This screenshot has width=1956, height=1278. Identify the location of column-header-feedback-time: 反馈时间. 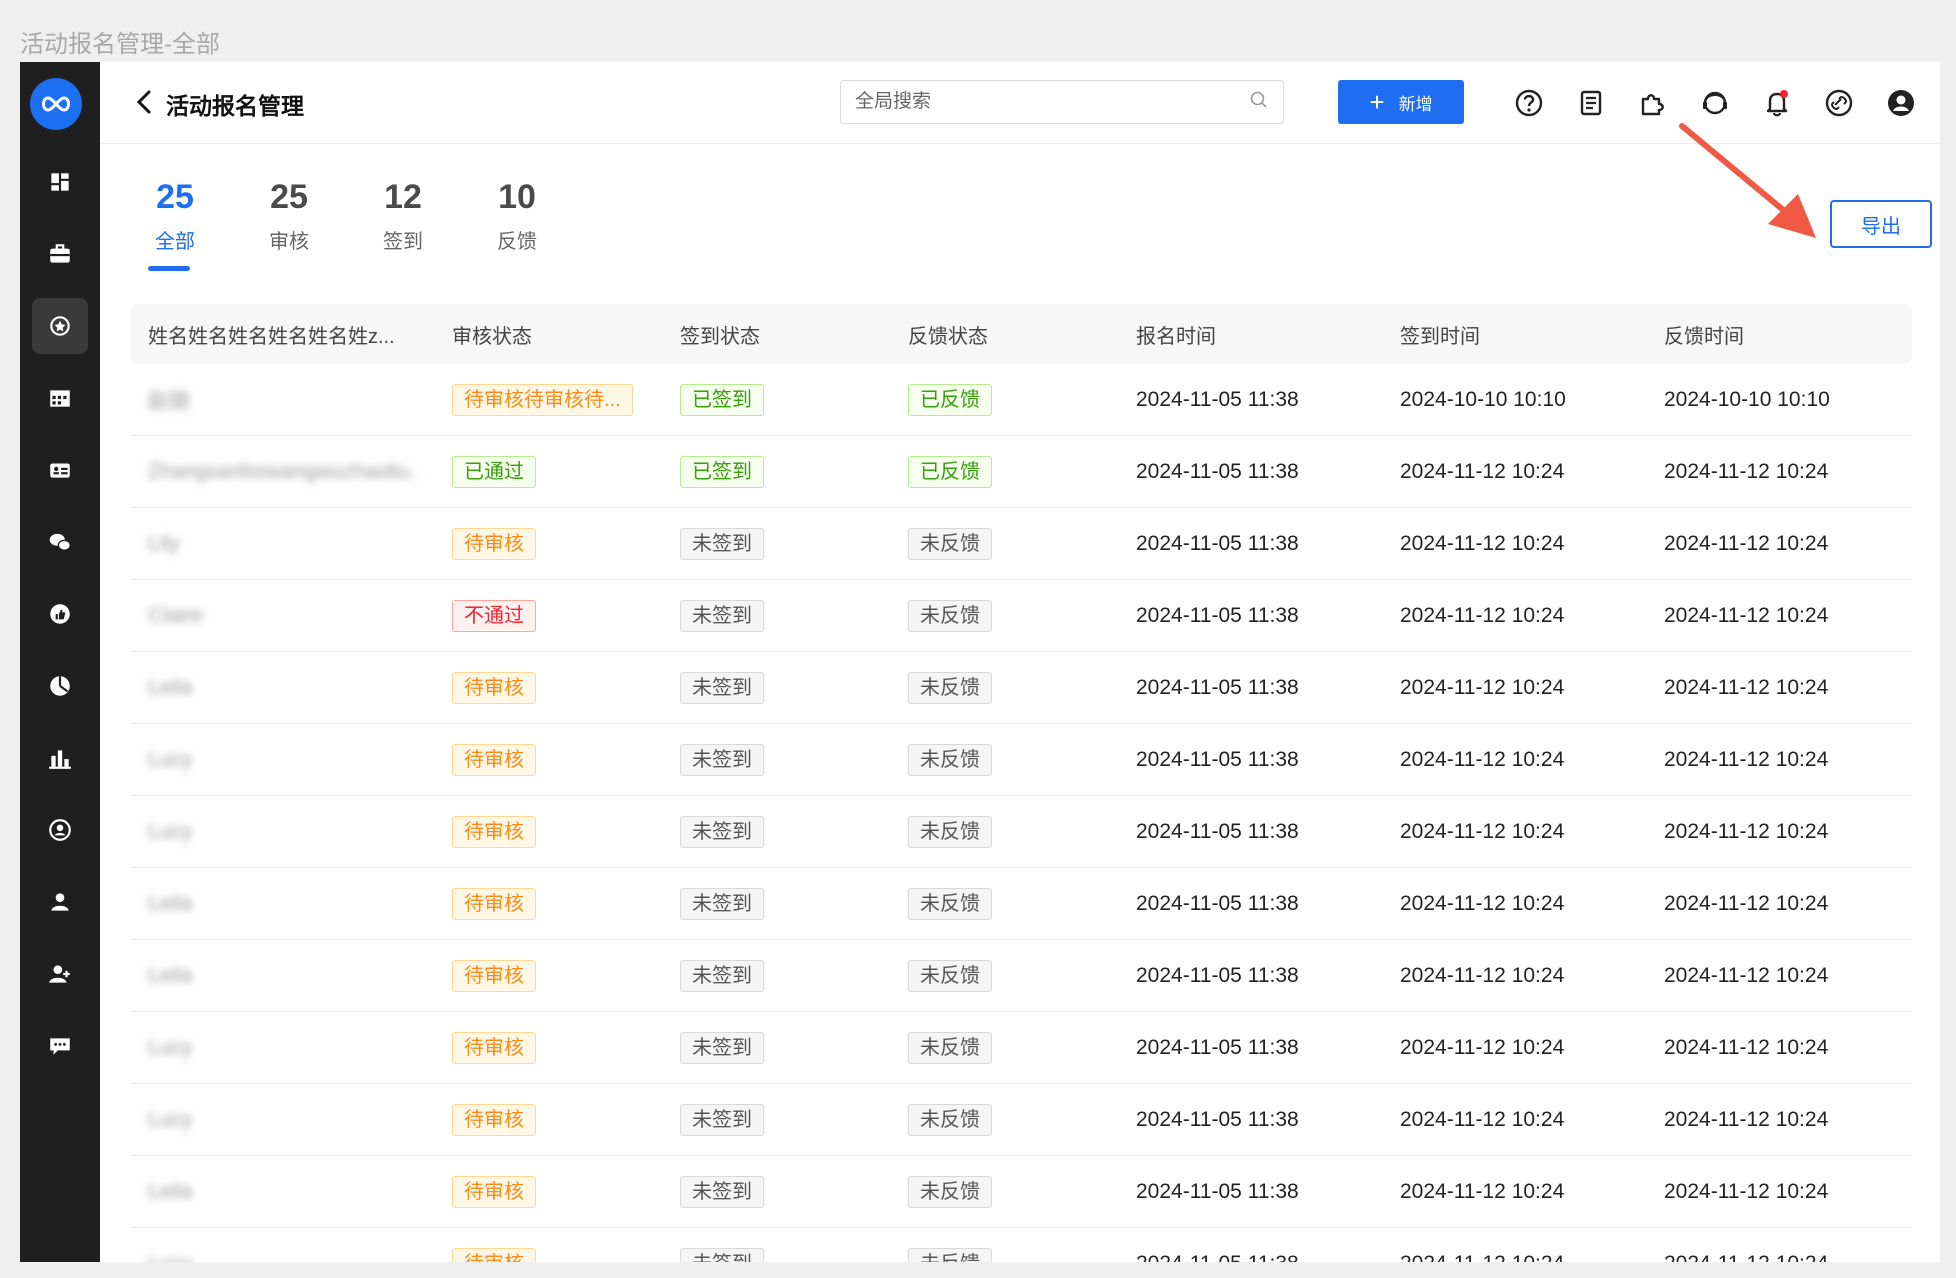
(1779, 334).